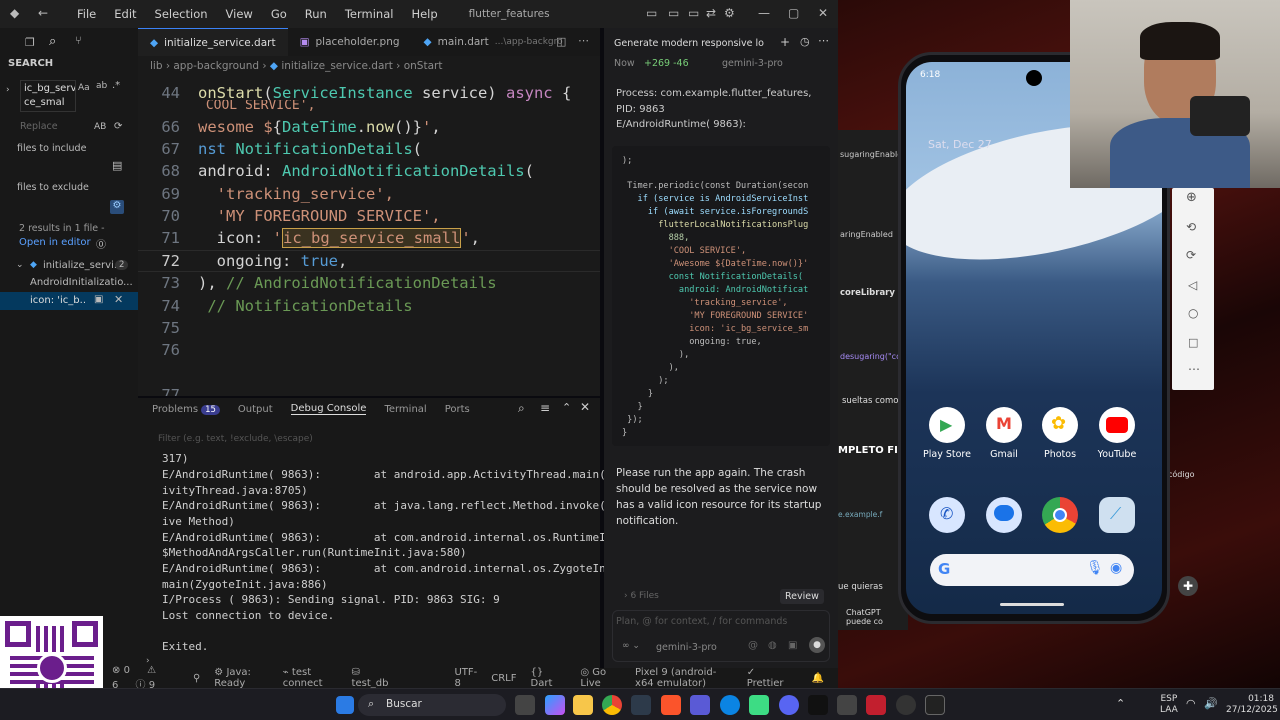 Image resolution: width=1280 pixels, height=720 pixels. I want to click on mention-icon: @, so click(753, 645).